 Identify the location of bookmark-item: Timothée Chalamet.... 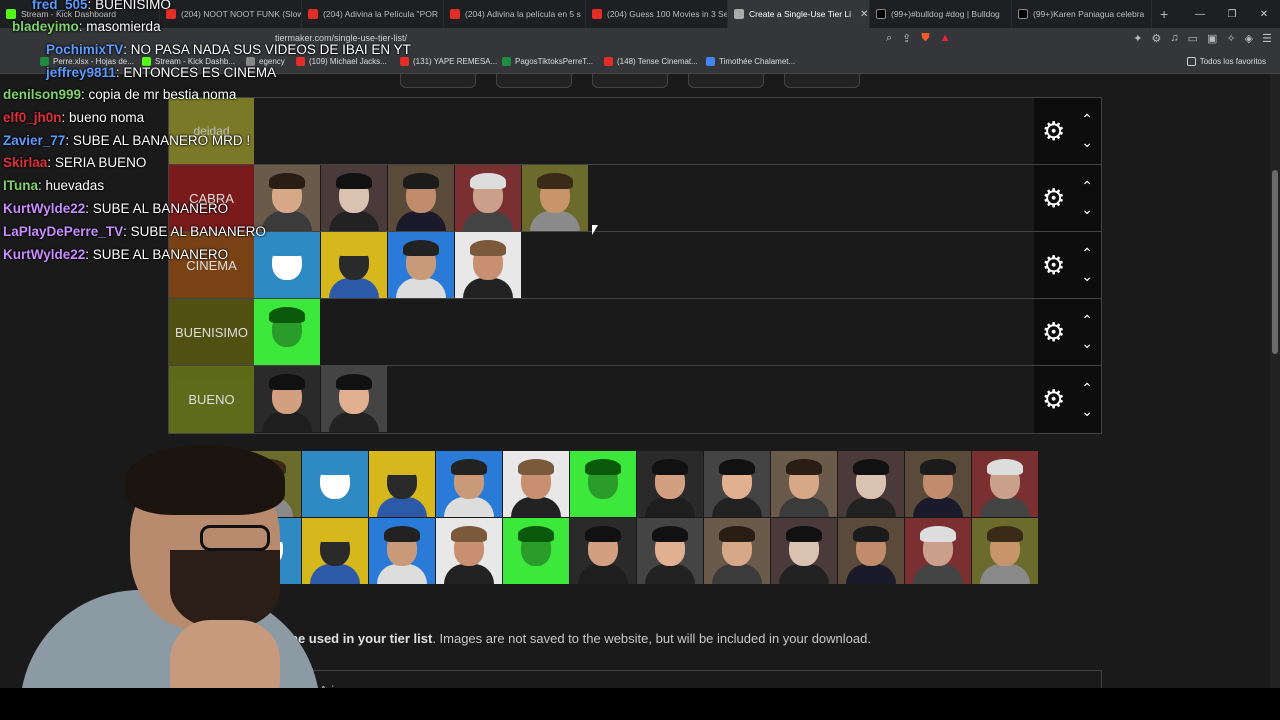
(750, 61).